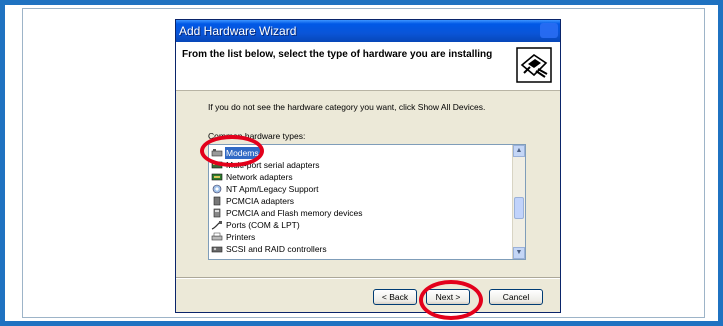 Image resolution: width=723 pixels, height=326 pixels. I want to click on scroll-up-button: ▲, so click(519, 151).